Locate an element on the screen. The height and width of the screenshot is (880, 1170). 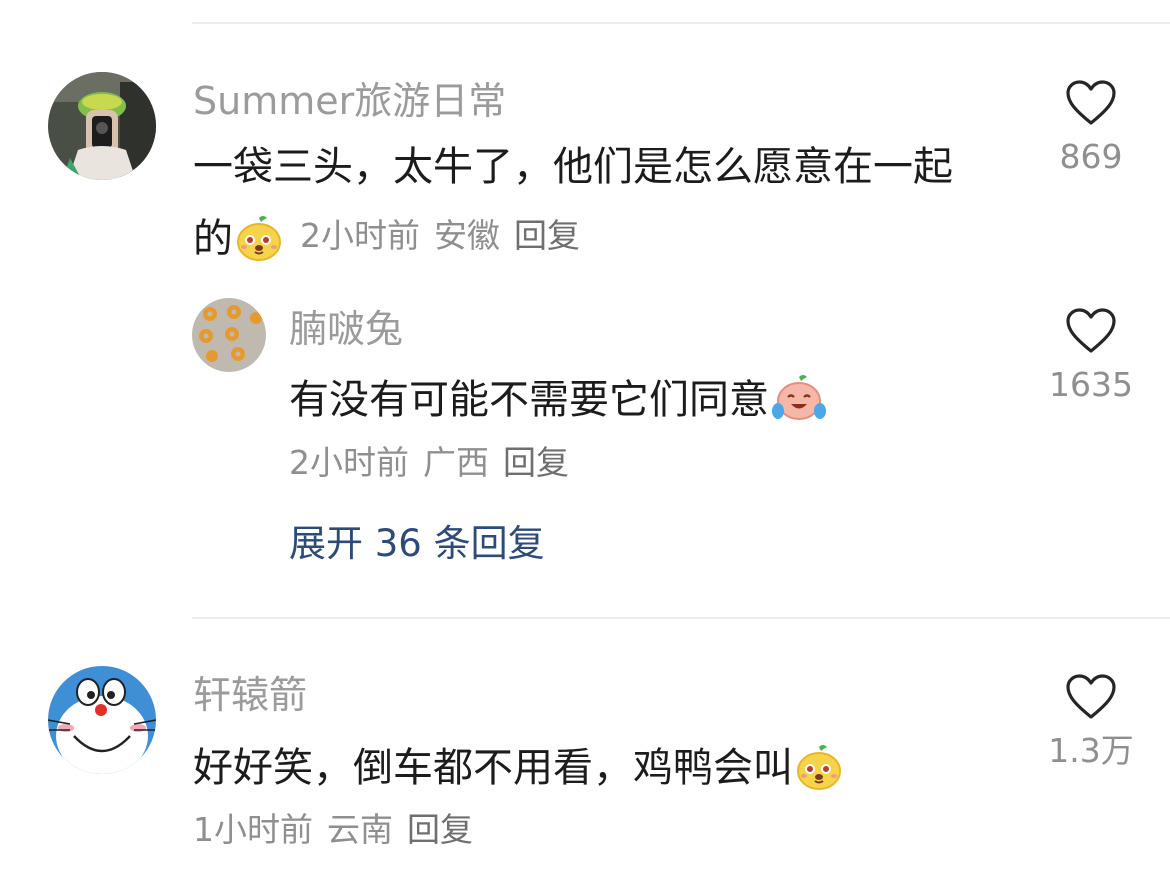
comment-time: 1小时前 is located at coordinates (253, 829).